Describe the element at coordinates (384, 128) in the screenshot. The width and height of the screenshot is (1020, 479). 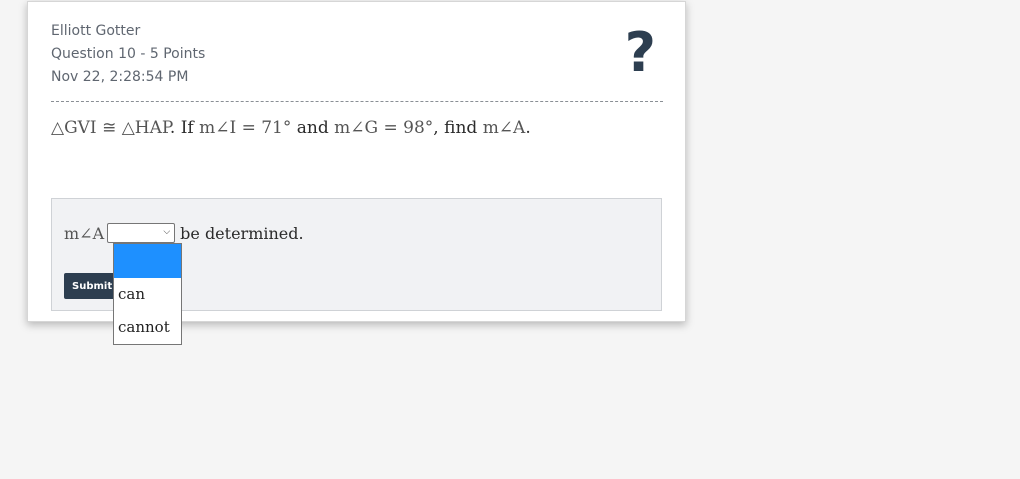
I see `angle-g: m∠G = 98°` at that location.